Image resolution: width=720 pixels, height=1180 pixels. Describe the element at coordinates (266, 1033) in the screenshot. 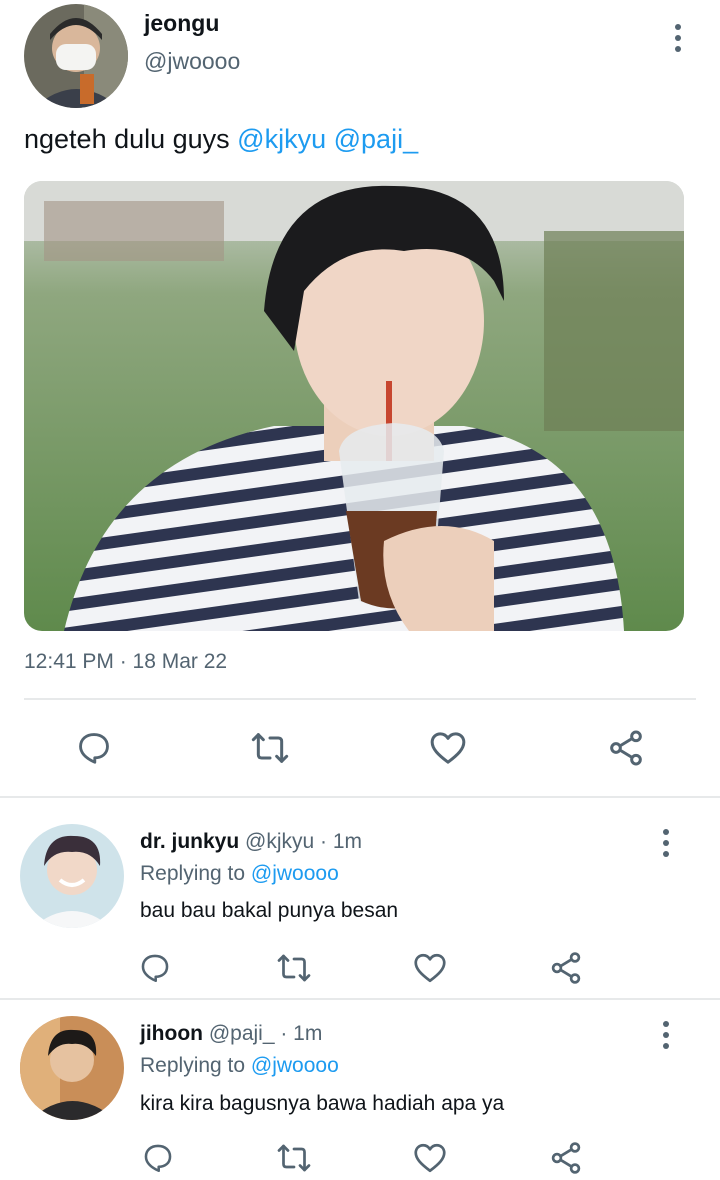

I see `reply-handle-time: @paji_ · 1m` at that location.